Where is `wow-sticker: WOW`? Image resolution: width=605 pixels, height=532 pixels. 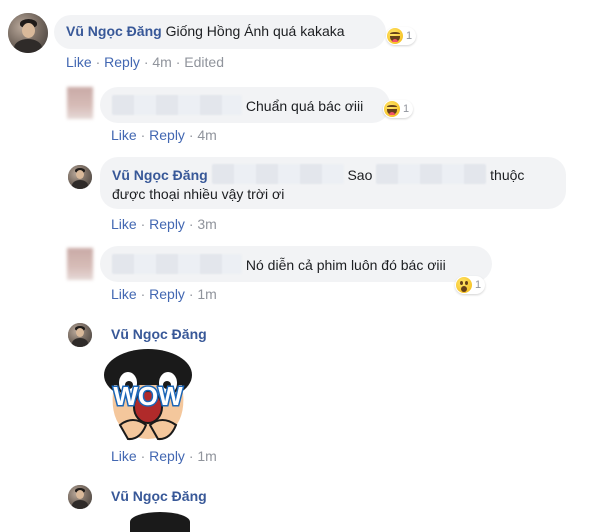
wow-sticker: WOW is located at coordinates (148, 395).